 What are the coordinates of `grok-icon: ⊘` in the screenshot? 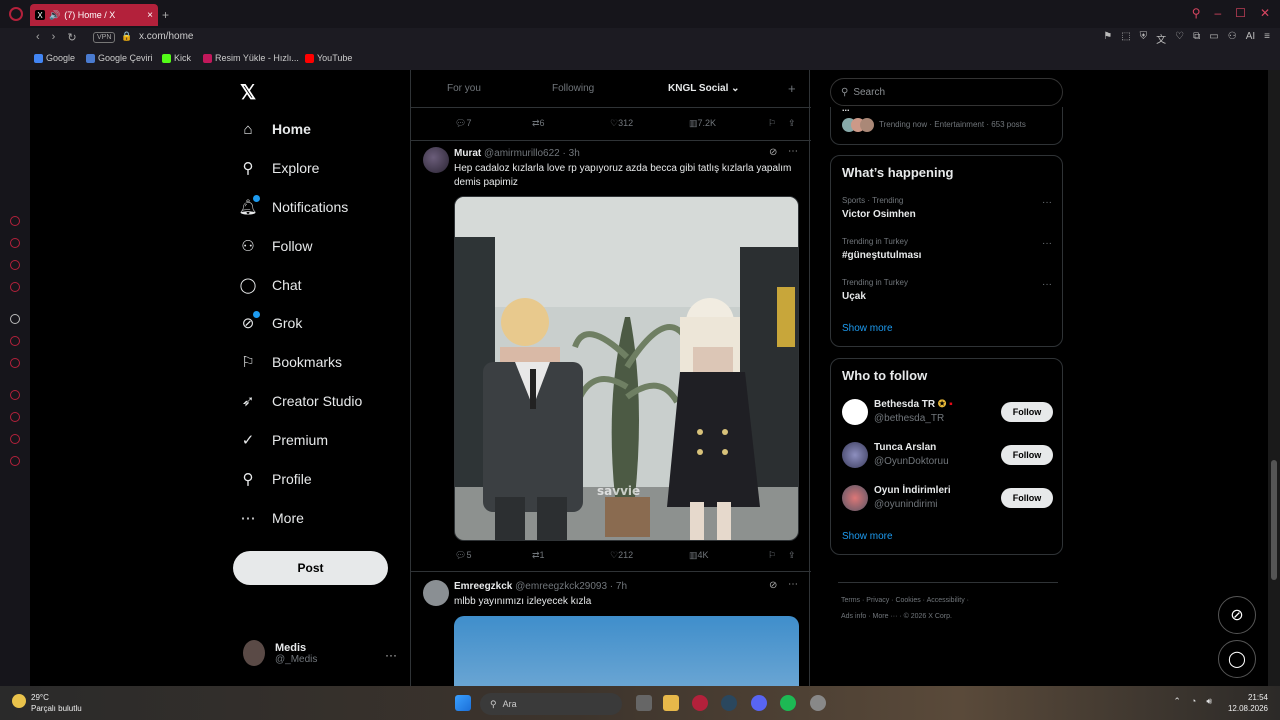 It's located at (773, 152).